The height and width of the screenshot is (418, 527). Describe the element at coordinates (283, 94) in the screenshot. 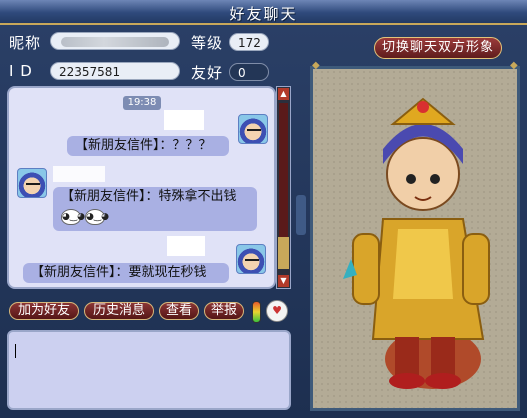

I see `scroll-up-icon: ▲` at that location.